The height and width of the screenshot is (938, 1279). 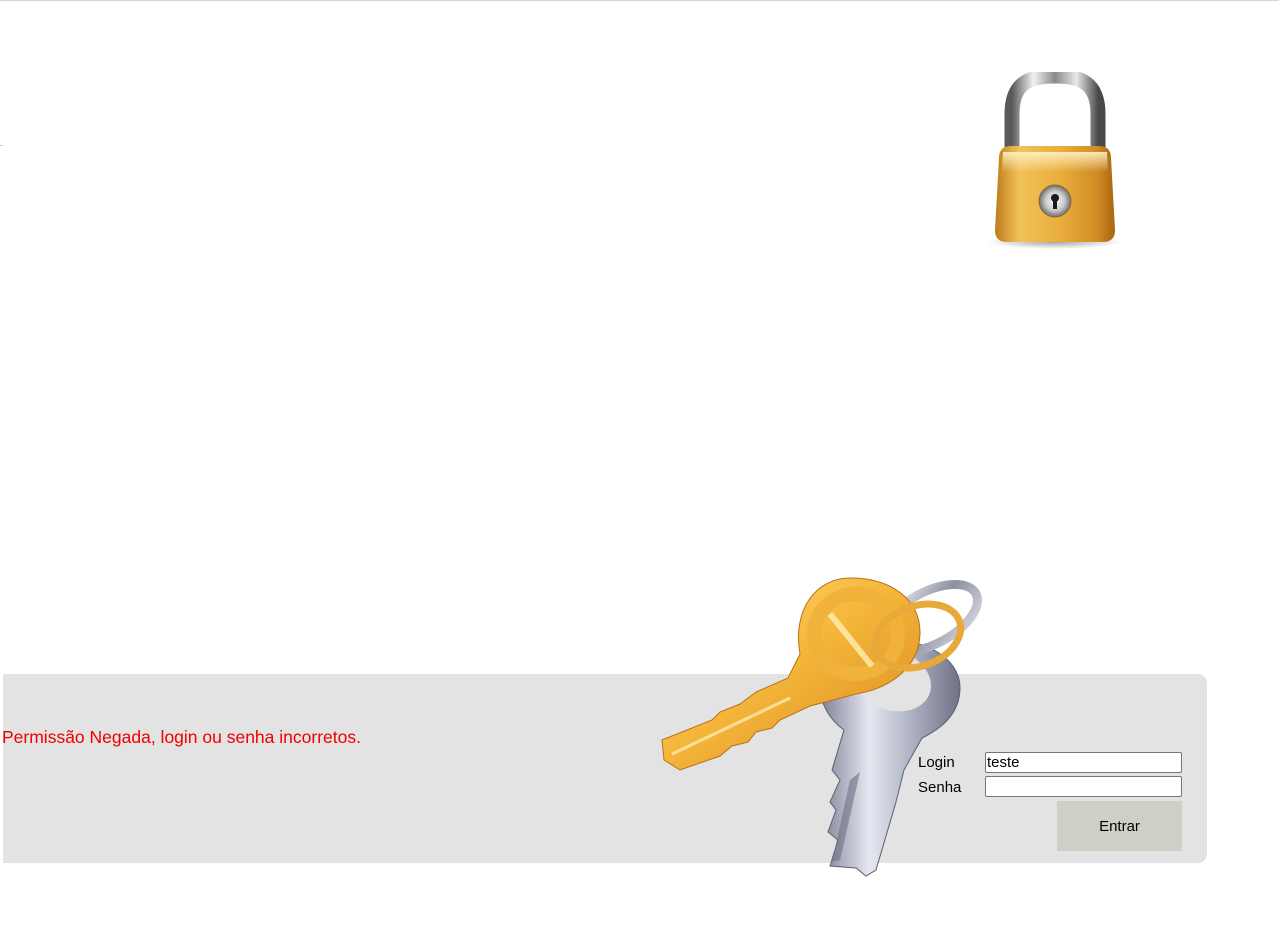 I want to click on password-label: Senha, so click(x=940, y=787).